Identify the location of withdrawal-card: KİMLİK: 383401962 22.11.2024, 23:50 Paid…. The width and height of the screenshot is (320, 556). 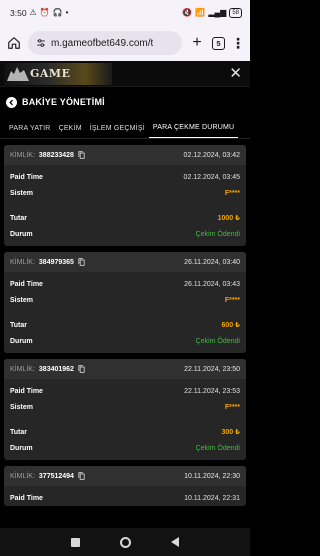
(125, 409).